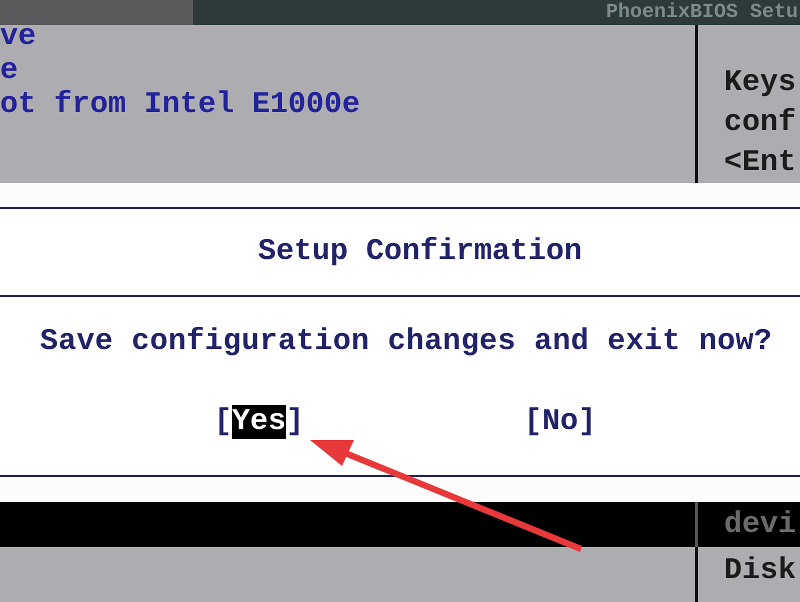 The image size is (800, 602). I want to click on help-text: conf, so click(761, 123).